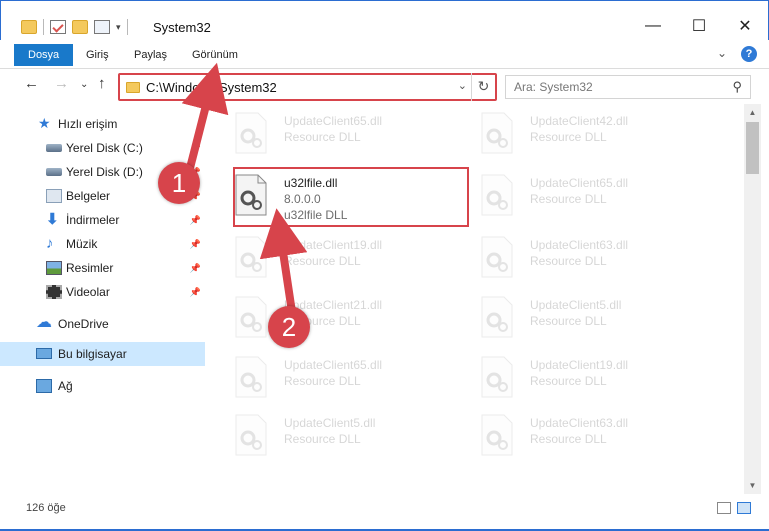  Describe the element at coordinates (54, 196) in the screenshot. I see `documents-icon` at that location.